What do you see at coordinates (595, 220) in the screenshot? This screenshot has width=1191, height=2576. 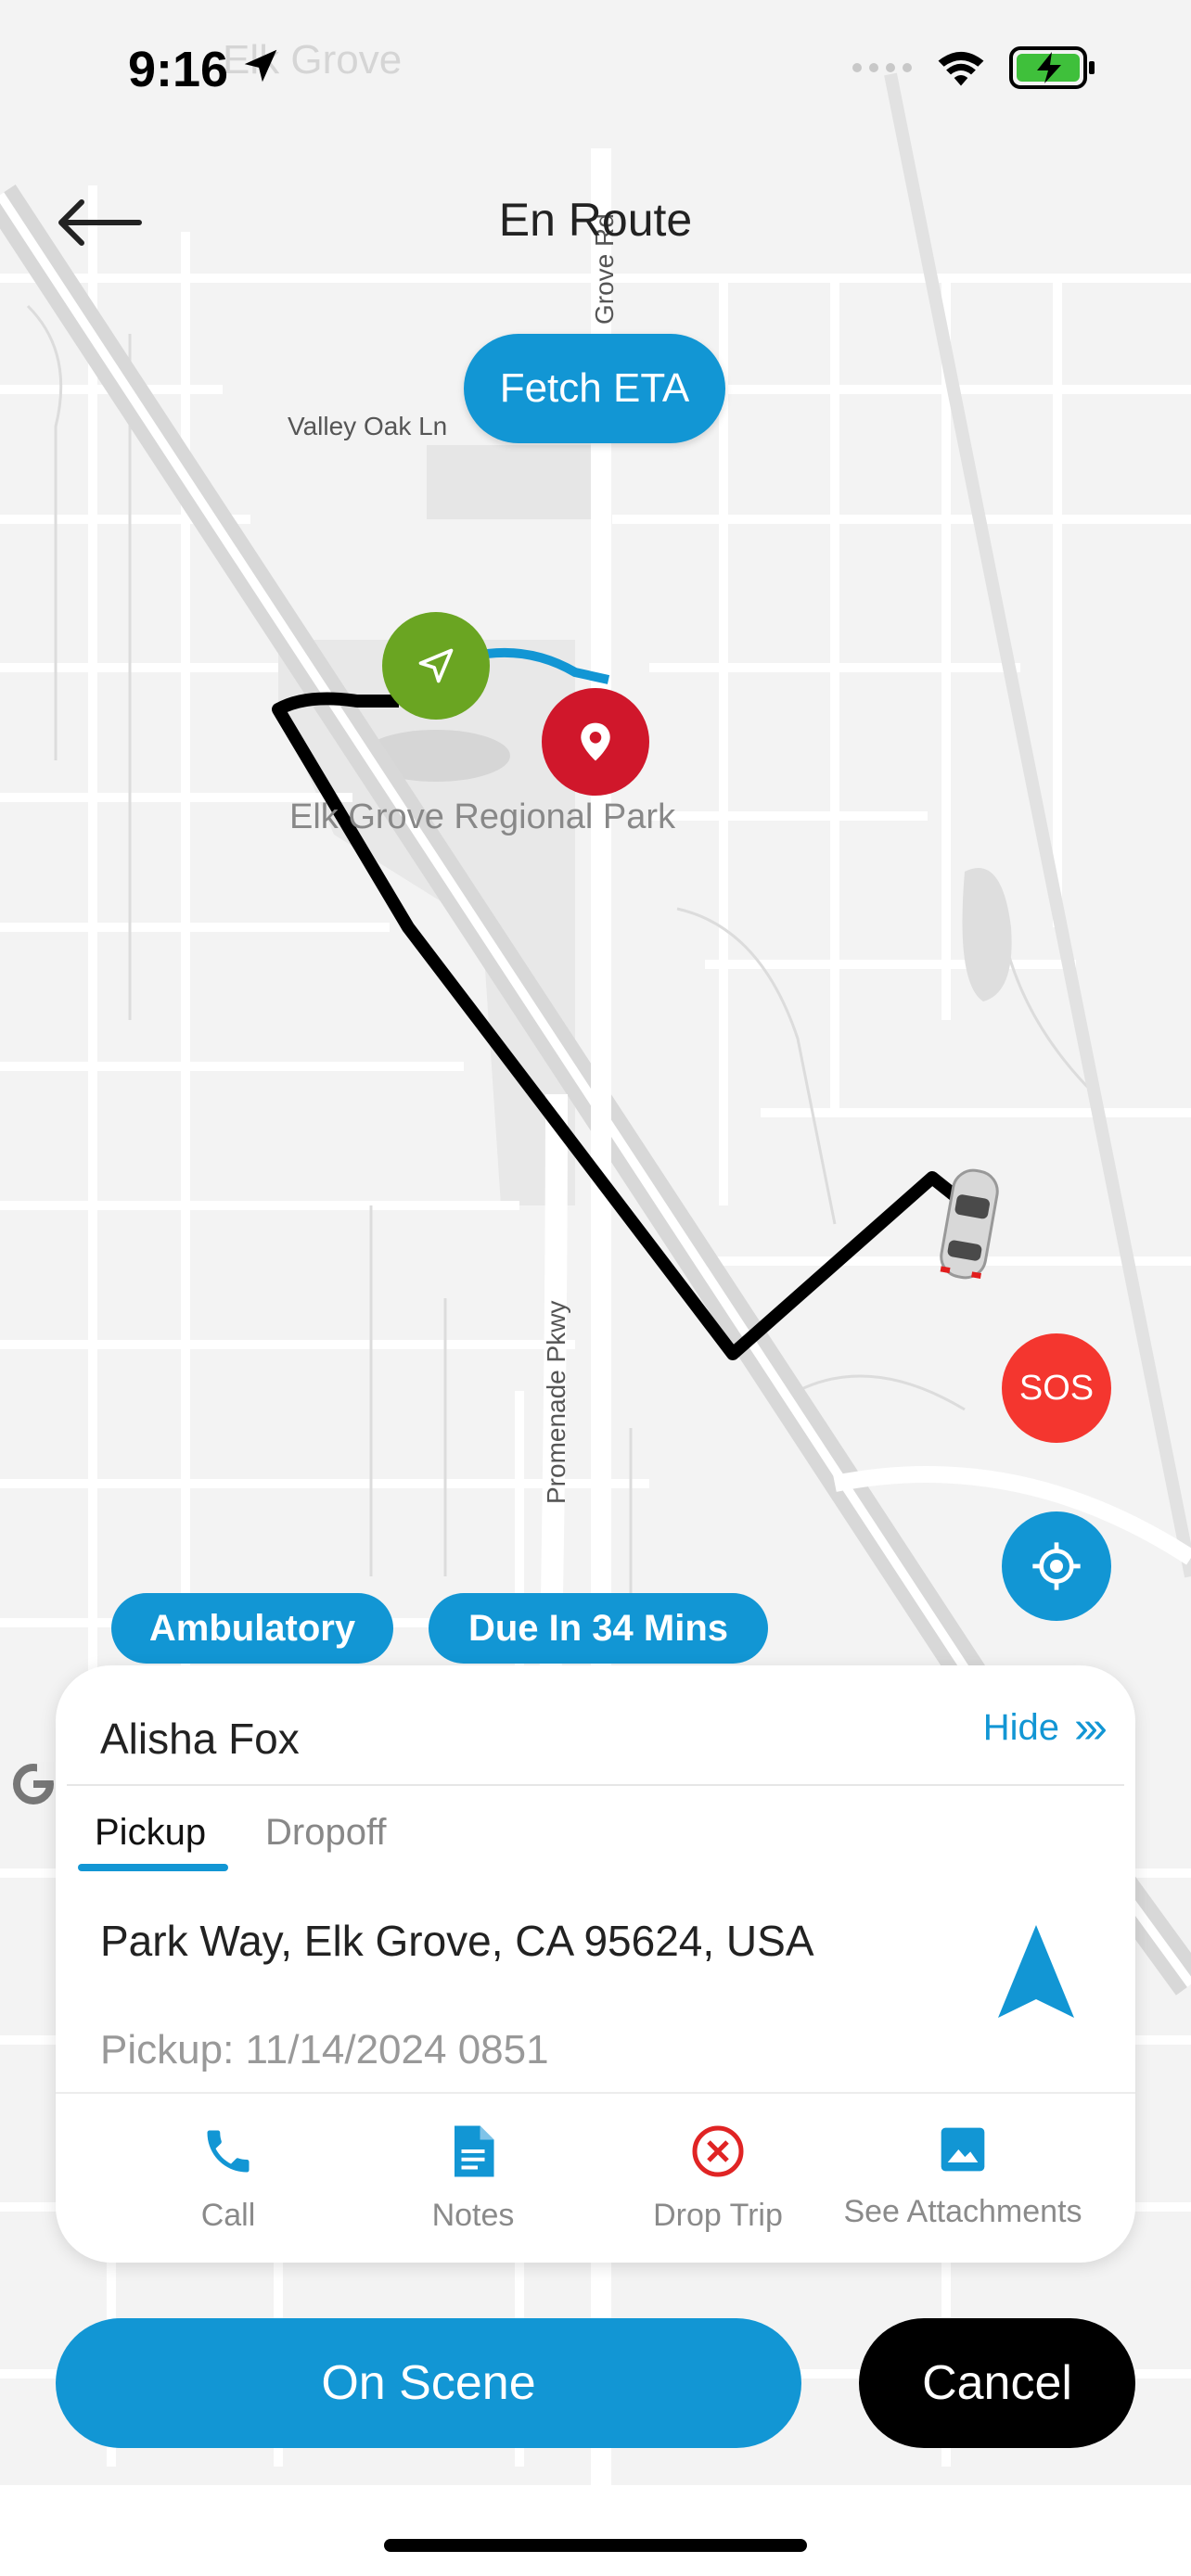 I see `page-title: En Route` at bounding box center [595, 220].